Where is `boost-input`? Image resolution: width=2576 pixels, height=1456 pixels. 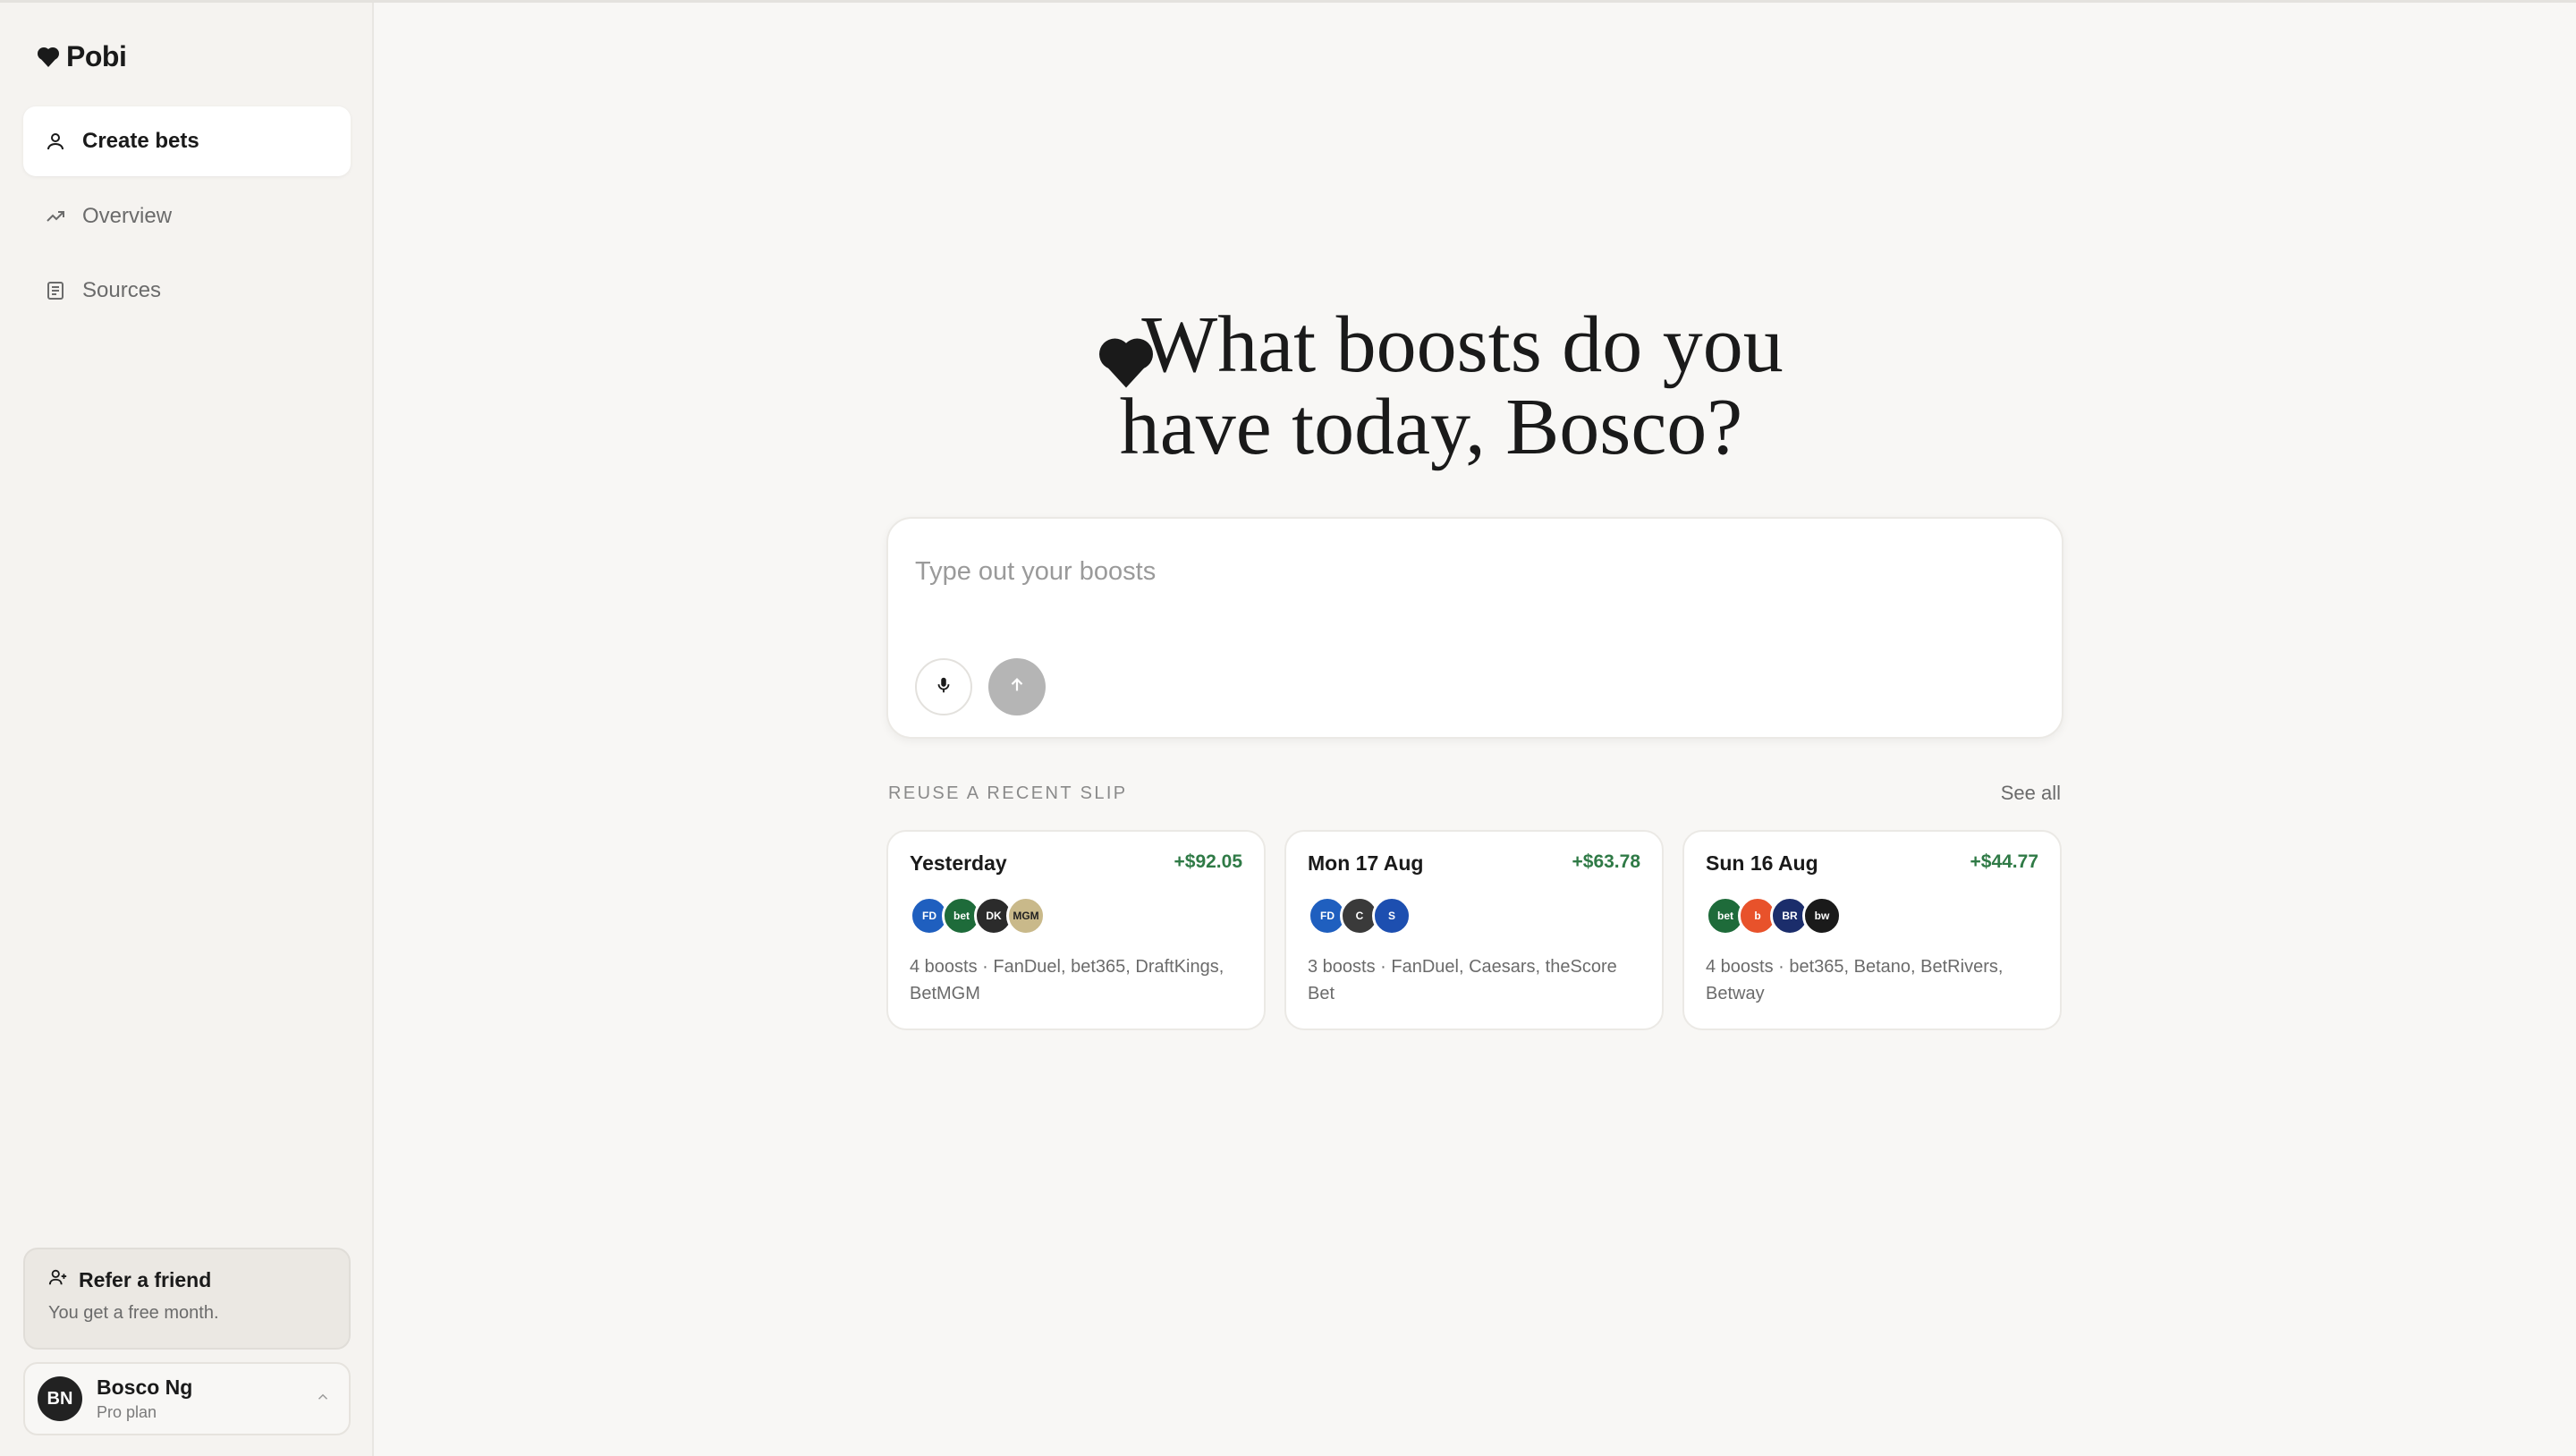 boost-input is located at coordinates (1451, 571).